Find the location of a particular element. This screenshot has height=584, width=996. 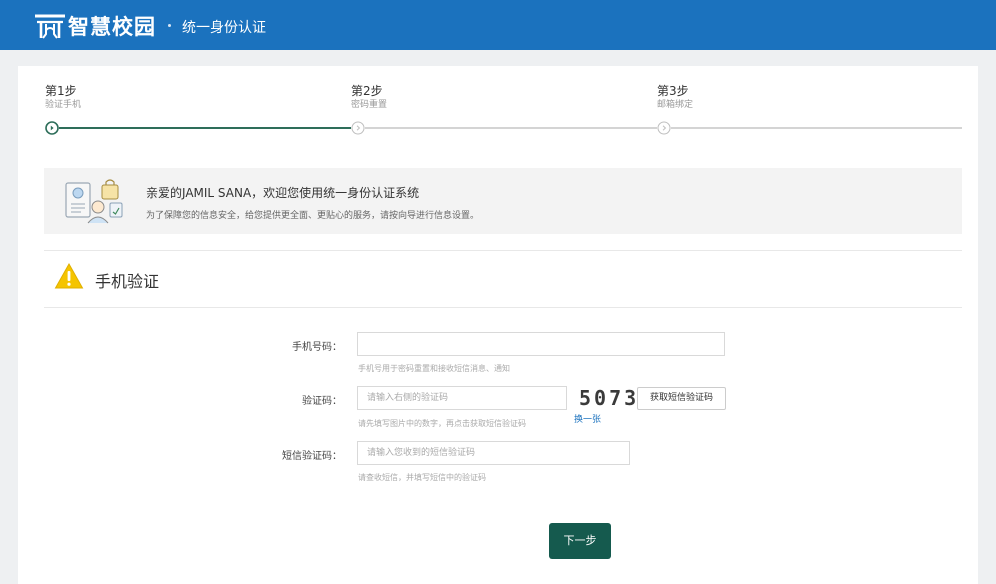

phone-label: 手机号码： is located at coordinates (317, 347).